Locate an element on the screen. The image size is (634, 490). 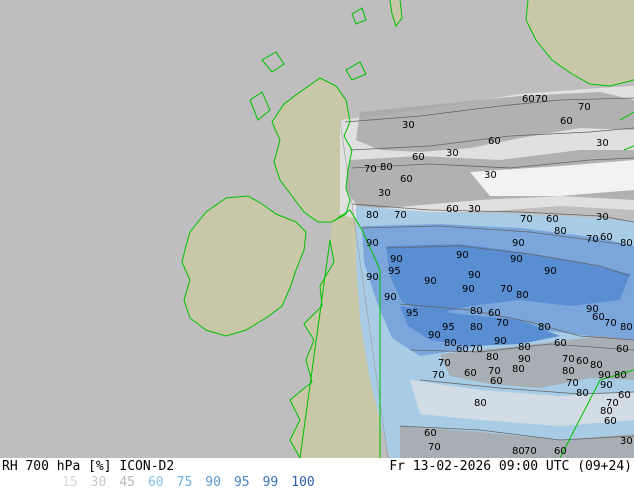
legend-value: 45 is located at coordinates (127, 482).